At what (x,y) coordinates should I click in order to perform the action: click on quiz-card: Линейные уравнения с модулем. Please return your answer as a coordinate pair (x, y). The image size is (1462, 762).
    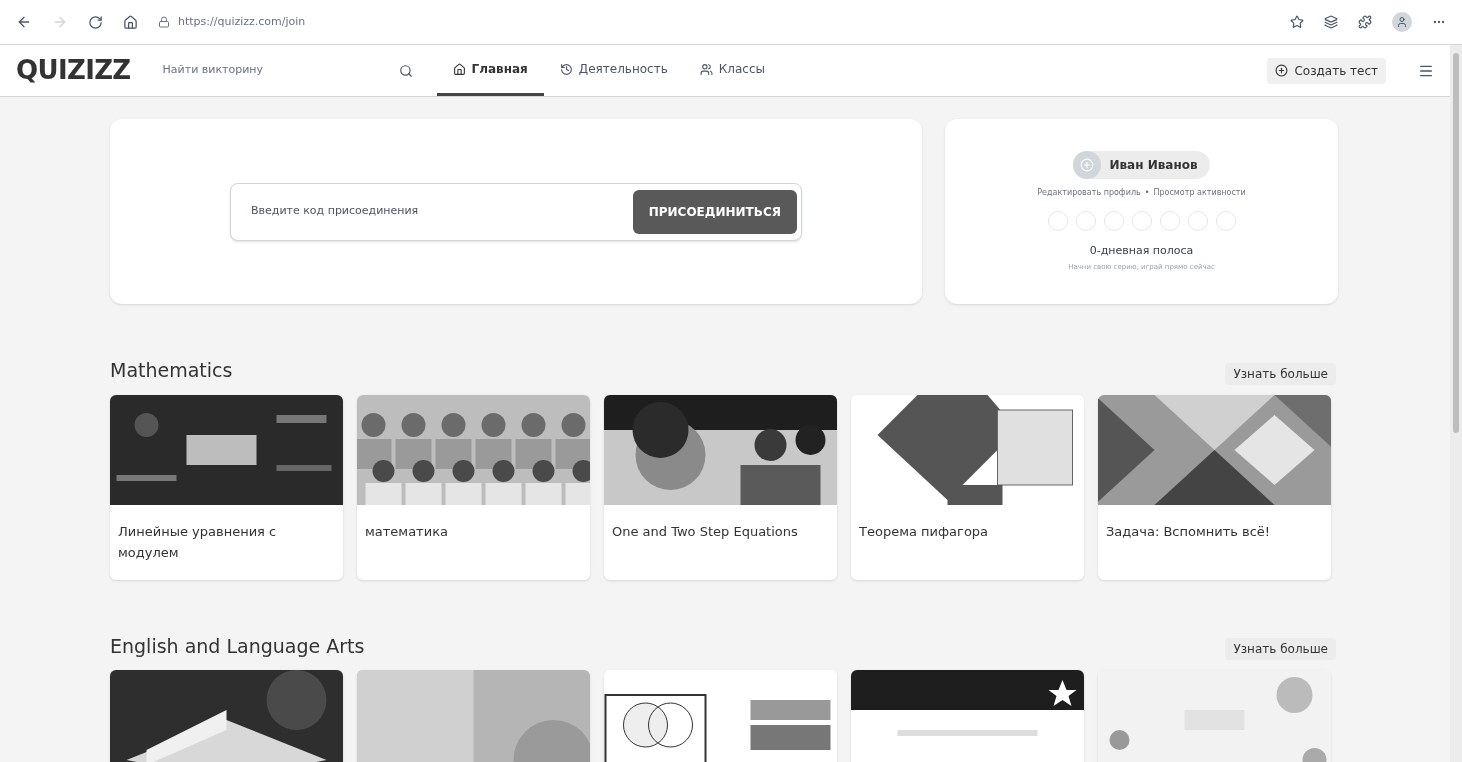
    Looking at the image, I should click on (226, 487).